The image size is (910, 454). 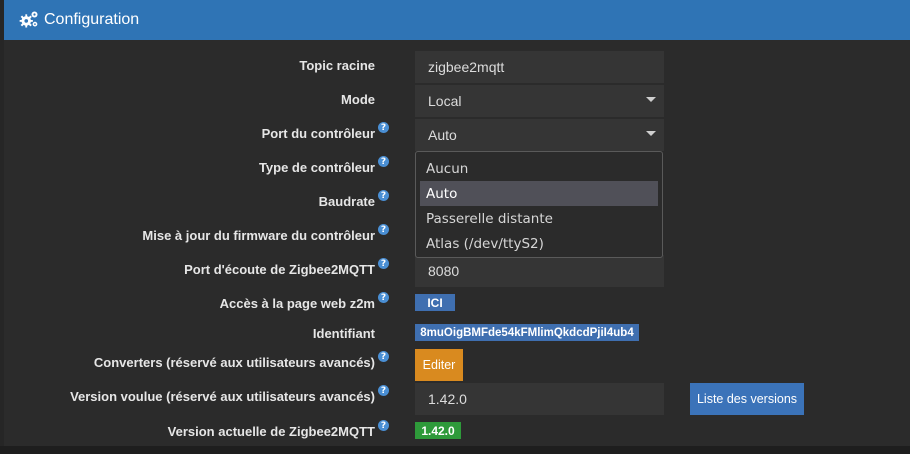 What do you see at coordinates (457, 20) in the screenshot?
I see `panel-header: Configuration` at bounding box center [457, 20].